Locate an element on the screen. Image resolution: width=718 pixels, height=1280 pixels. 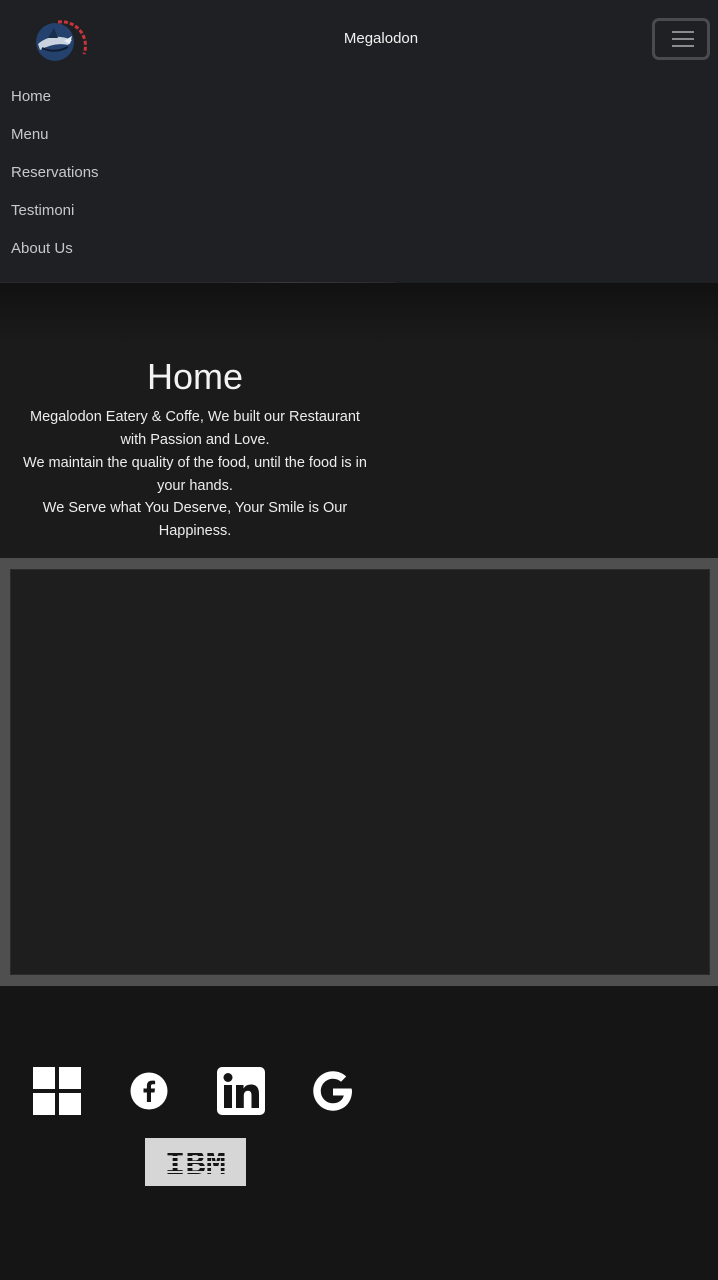
hero-shadow is located at coordinates (359, 313).